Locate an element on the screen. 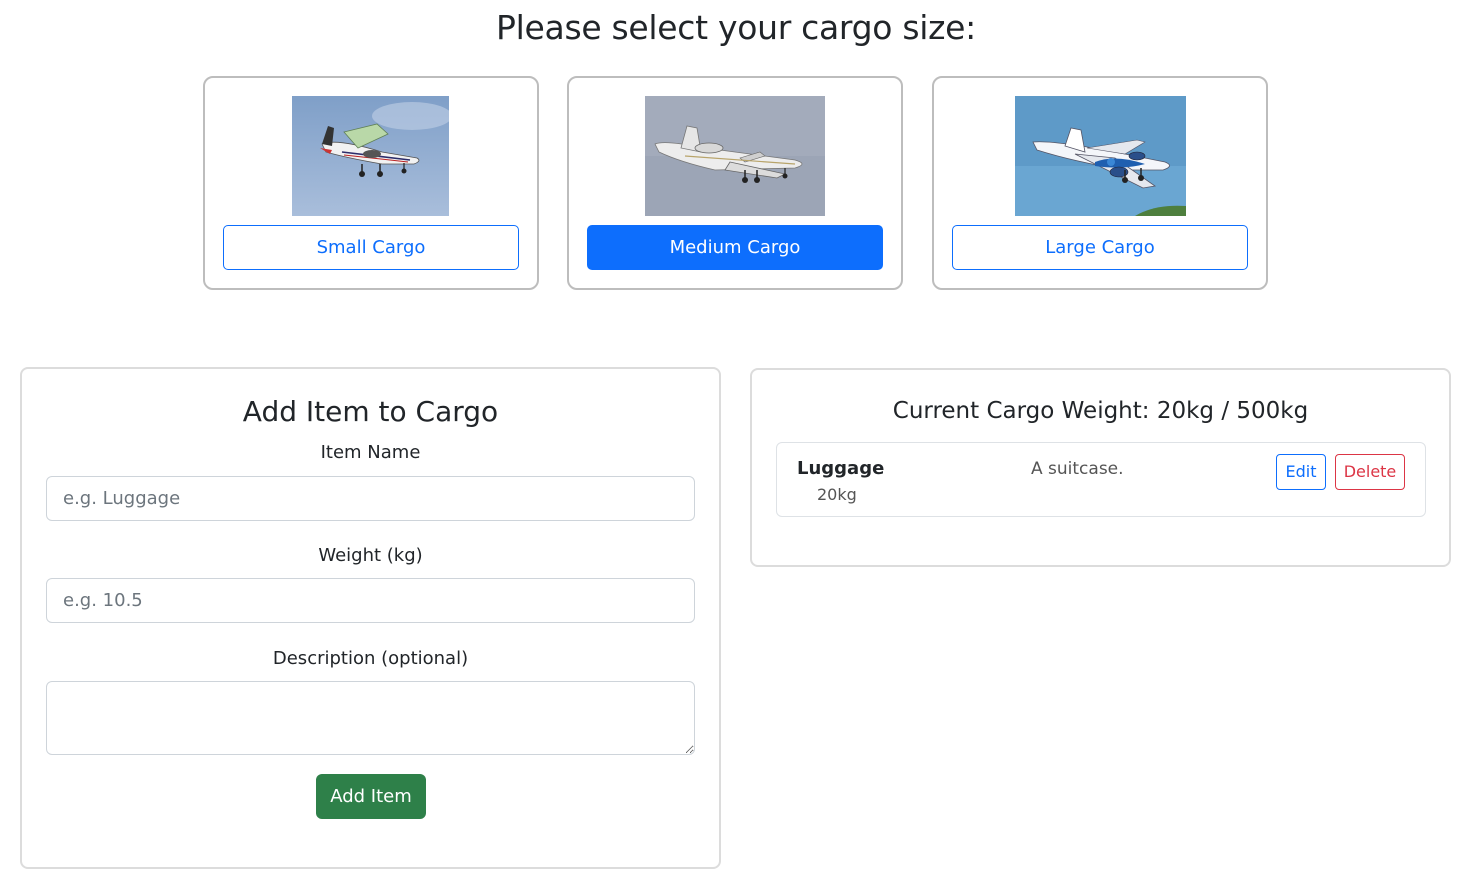 Image resolution: width=1472 pixels, height=876 pixels. page-title: Please select your cargo size: is located at coordinates (736, 27).